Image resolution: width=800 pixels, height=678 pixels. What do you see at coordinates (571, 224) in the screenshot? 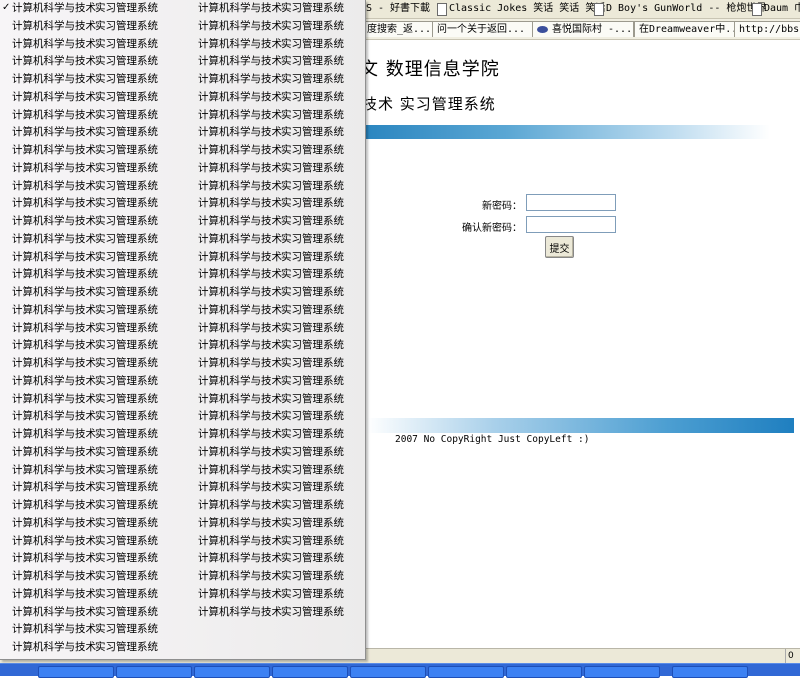
I see `confirm-password-input` at bounding box center [571, 224].